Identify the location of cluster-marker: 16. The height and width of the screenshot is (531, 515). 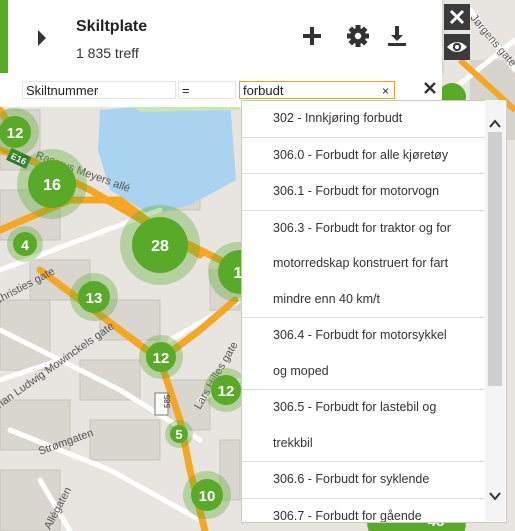
(52, 184).